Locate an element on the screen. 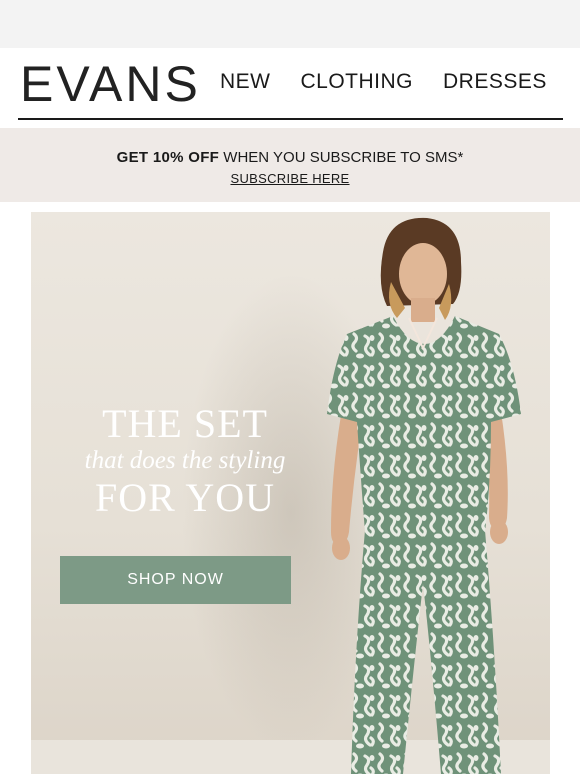 The width and height of the screenshot is (580, 774). promo-discount: GET 10% OFF is located at coordinates (168, 157).